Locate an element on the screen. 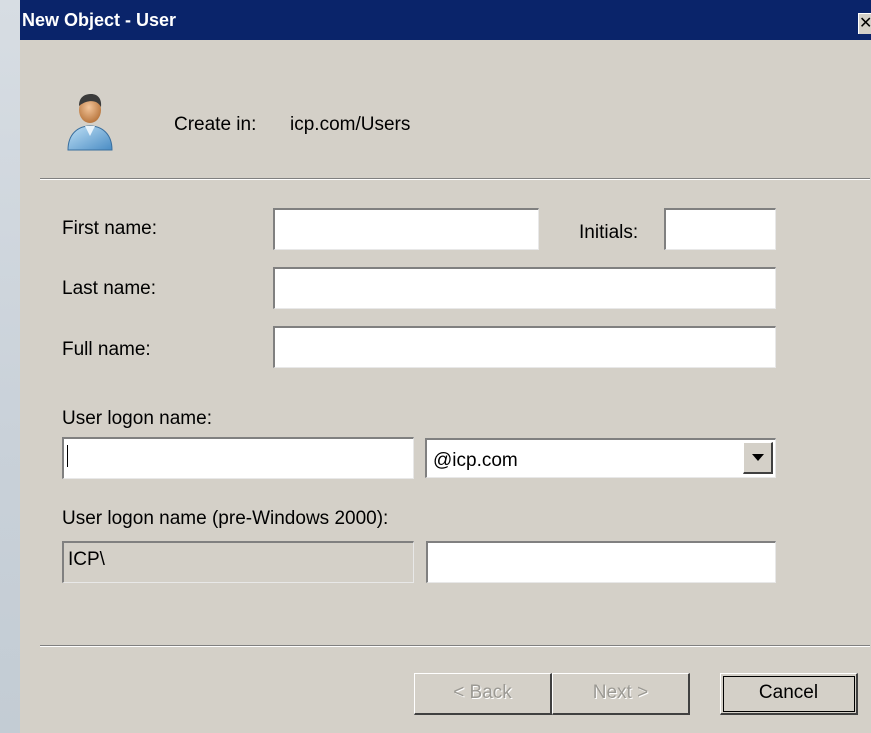 The width and height of the screenshot is (871, 733). logon-name-input is located at coordinates (238, 458).